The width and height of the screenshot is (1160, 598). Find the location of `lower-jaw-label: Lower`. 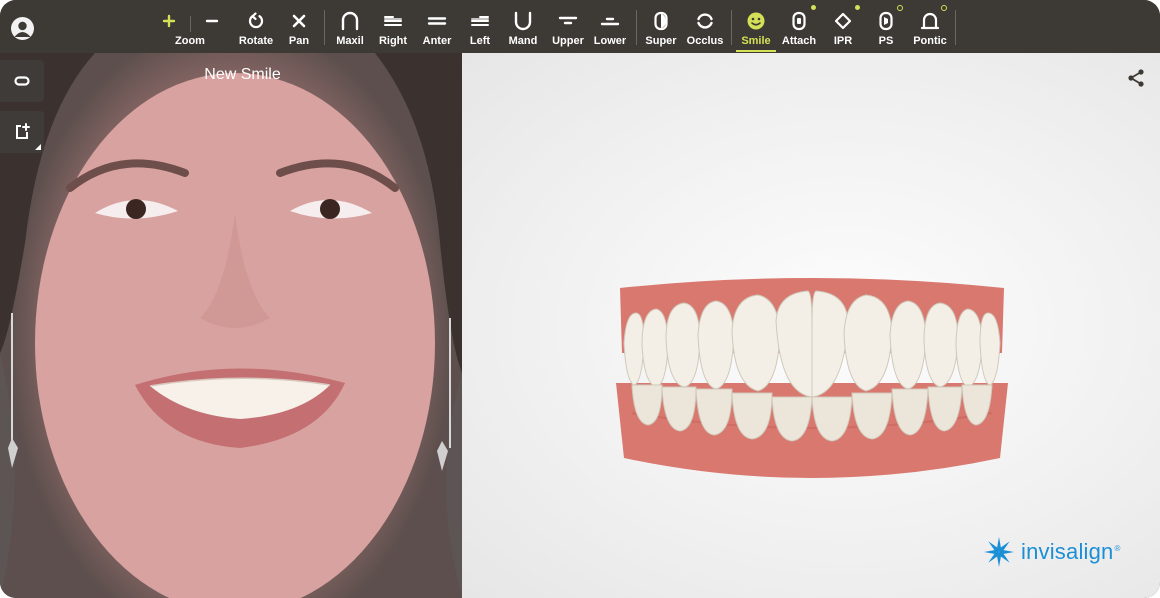

lower-jaw-label: Lower is located at coordinates (610, 41).